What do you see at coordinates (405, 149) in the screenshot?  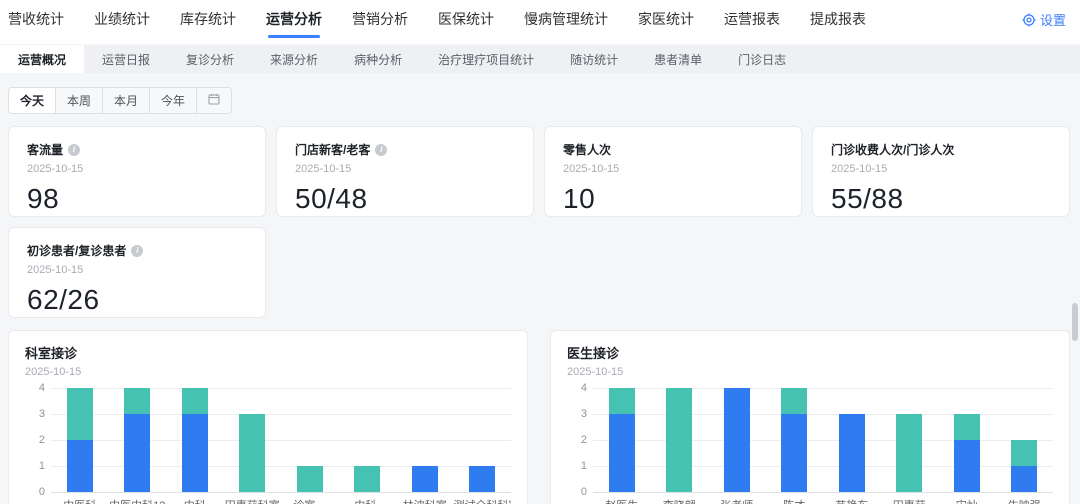 I see `stat-card-title: 门店新客/老客 i` at bounding box center [405, 149].